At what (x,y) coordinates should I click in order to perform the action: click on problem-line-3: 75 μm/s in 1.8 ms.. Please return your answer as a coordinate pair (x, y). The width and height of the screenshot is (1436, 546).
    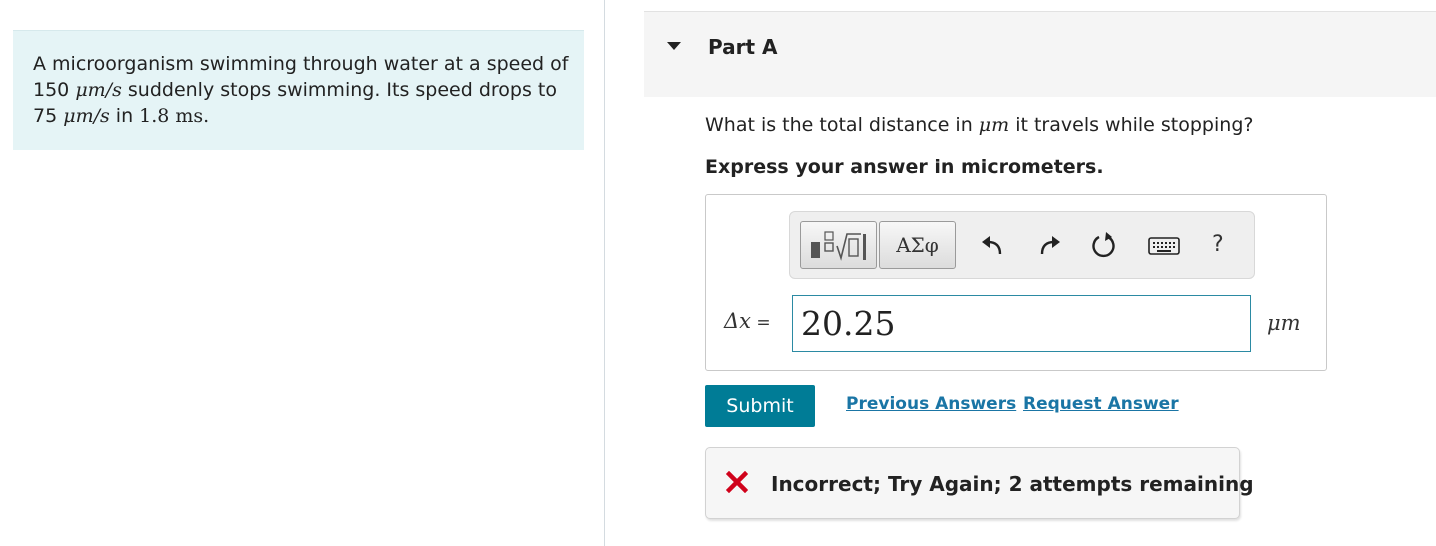
    Looking at the image, I should click on (121, 116).